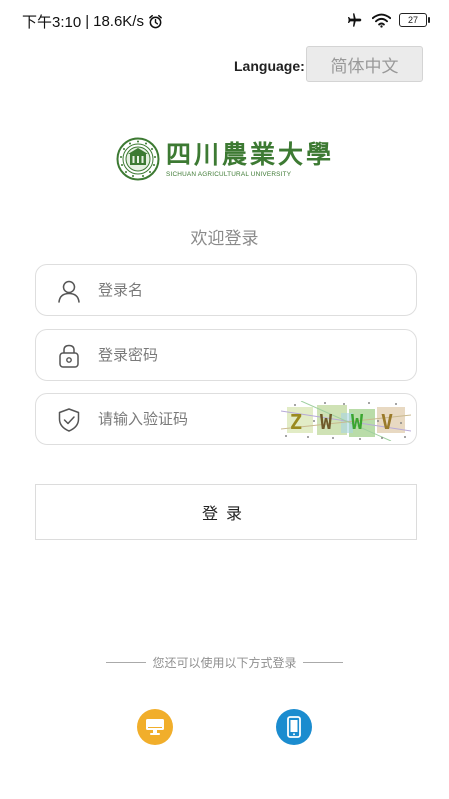 Image resolution: width=449 pixels, height=799 pixels. I want to click on password-field, so click(226, 355).